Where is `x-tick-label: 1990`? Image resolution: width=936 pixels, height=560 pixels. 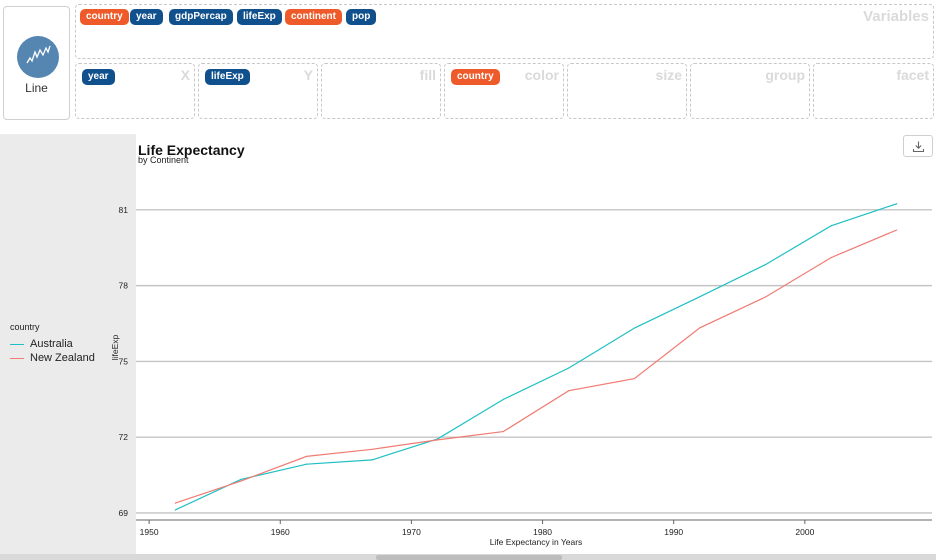
x-tick-label: 1990 is located at coordinates (673, 532).